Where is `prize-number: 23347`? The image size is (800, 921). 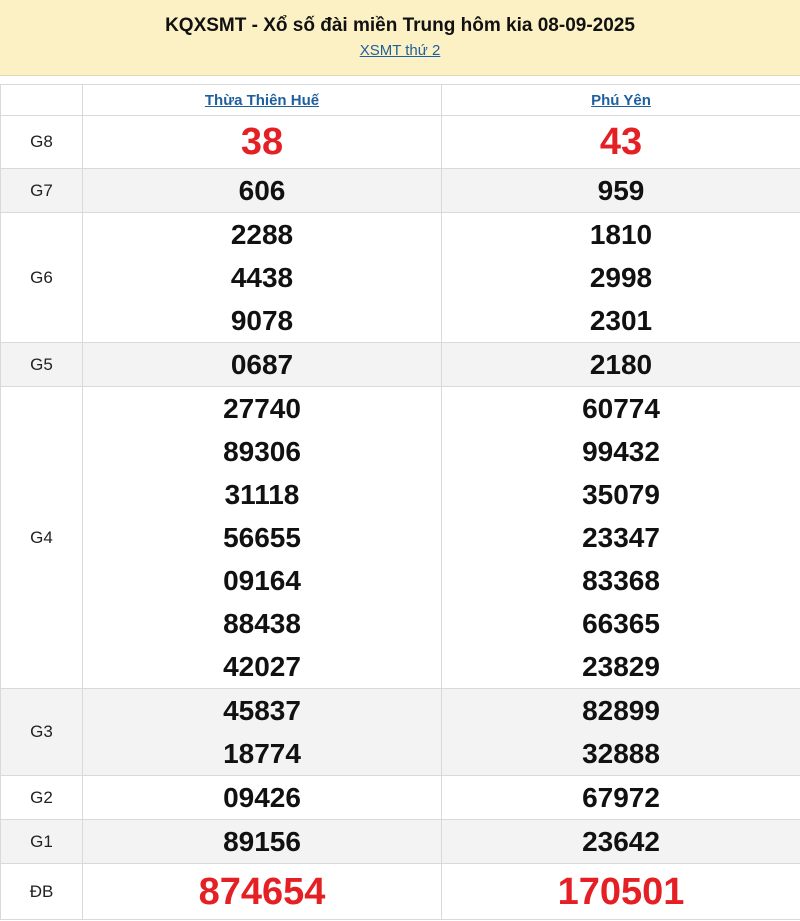
prize-number: 23347 is located at coordinates (621, 537).